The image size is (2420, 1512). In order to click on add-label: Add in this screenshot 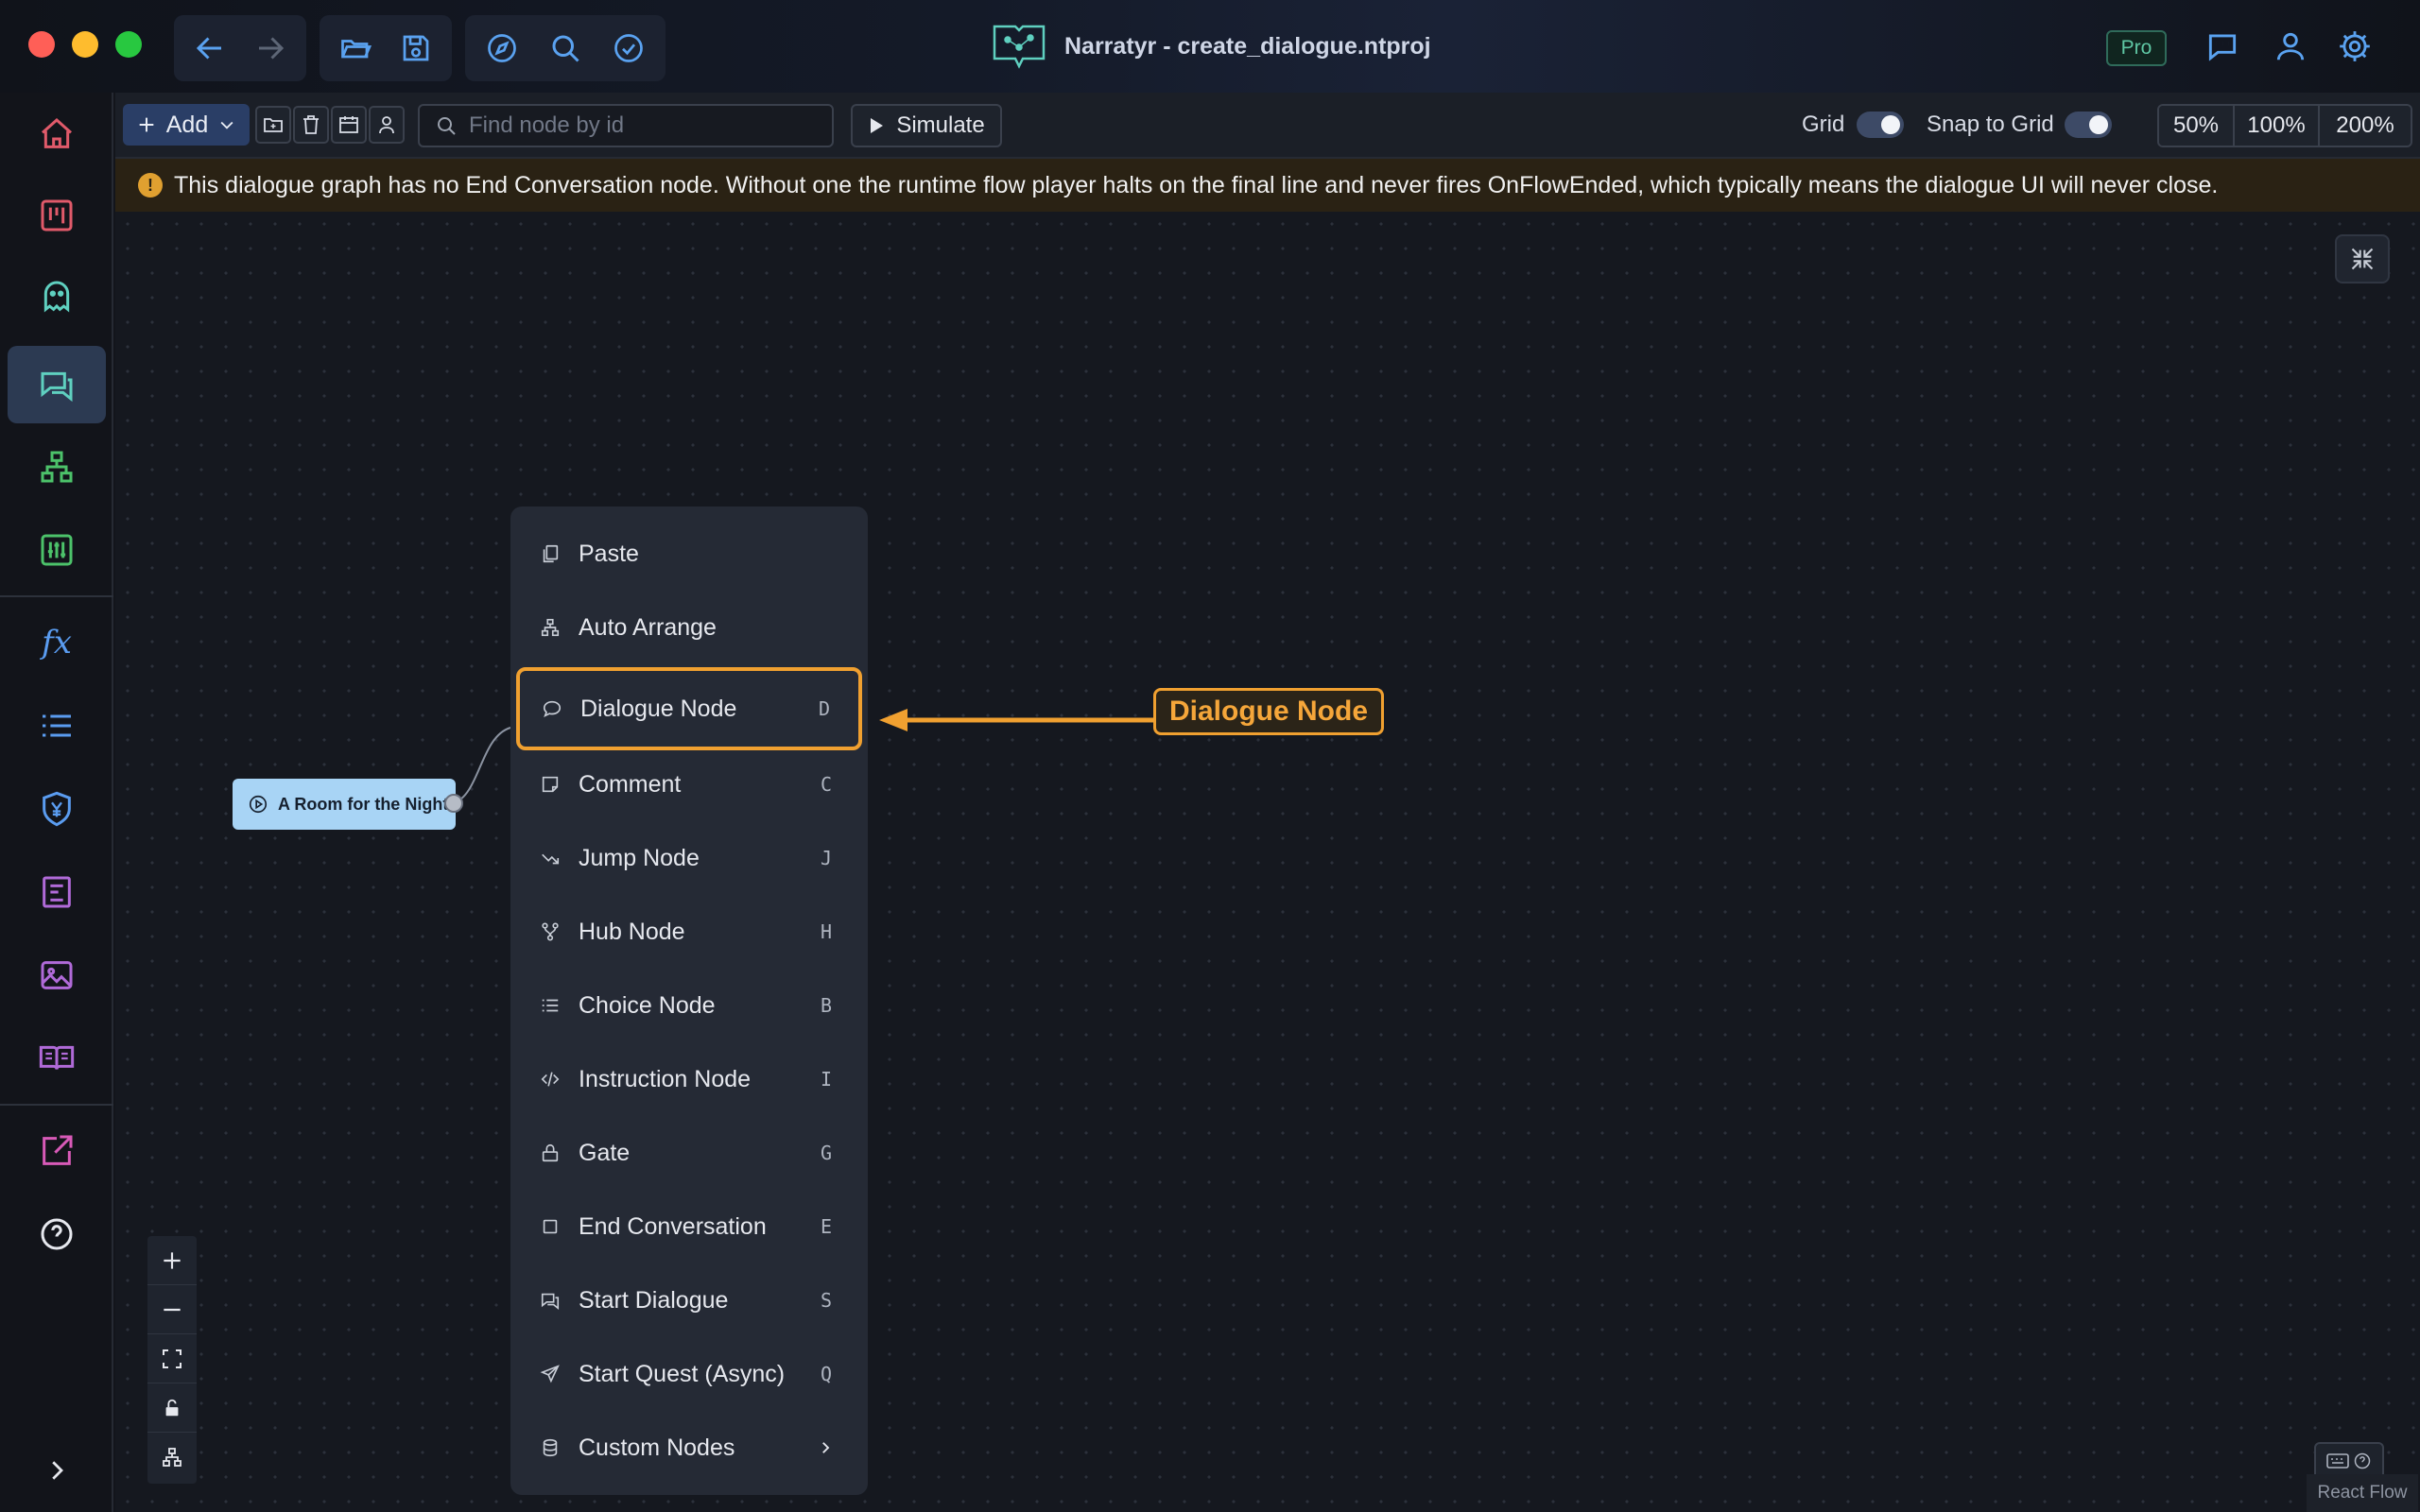, I will do `click(187, 124)`.